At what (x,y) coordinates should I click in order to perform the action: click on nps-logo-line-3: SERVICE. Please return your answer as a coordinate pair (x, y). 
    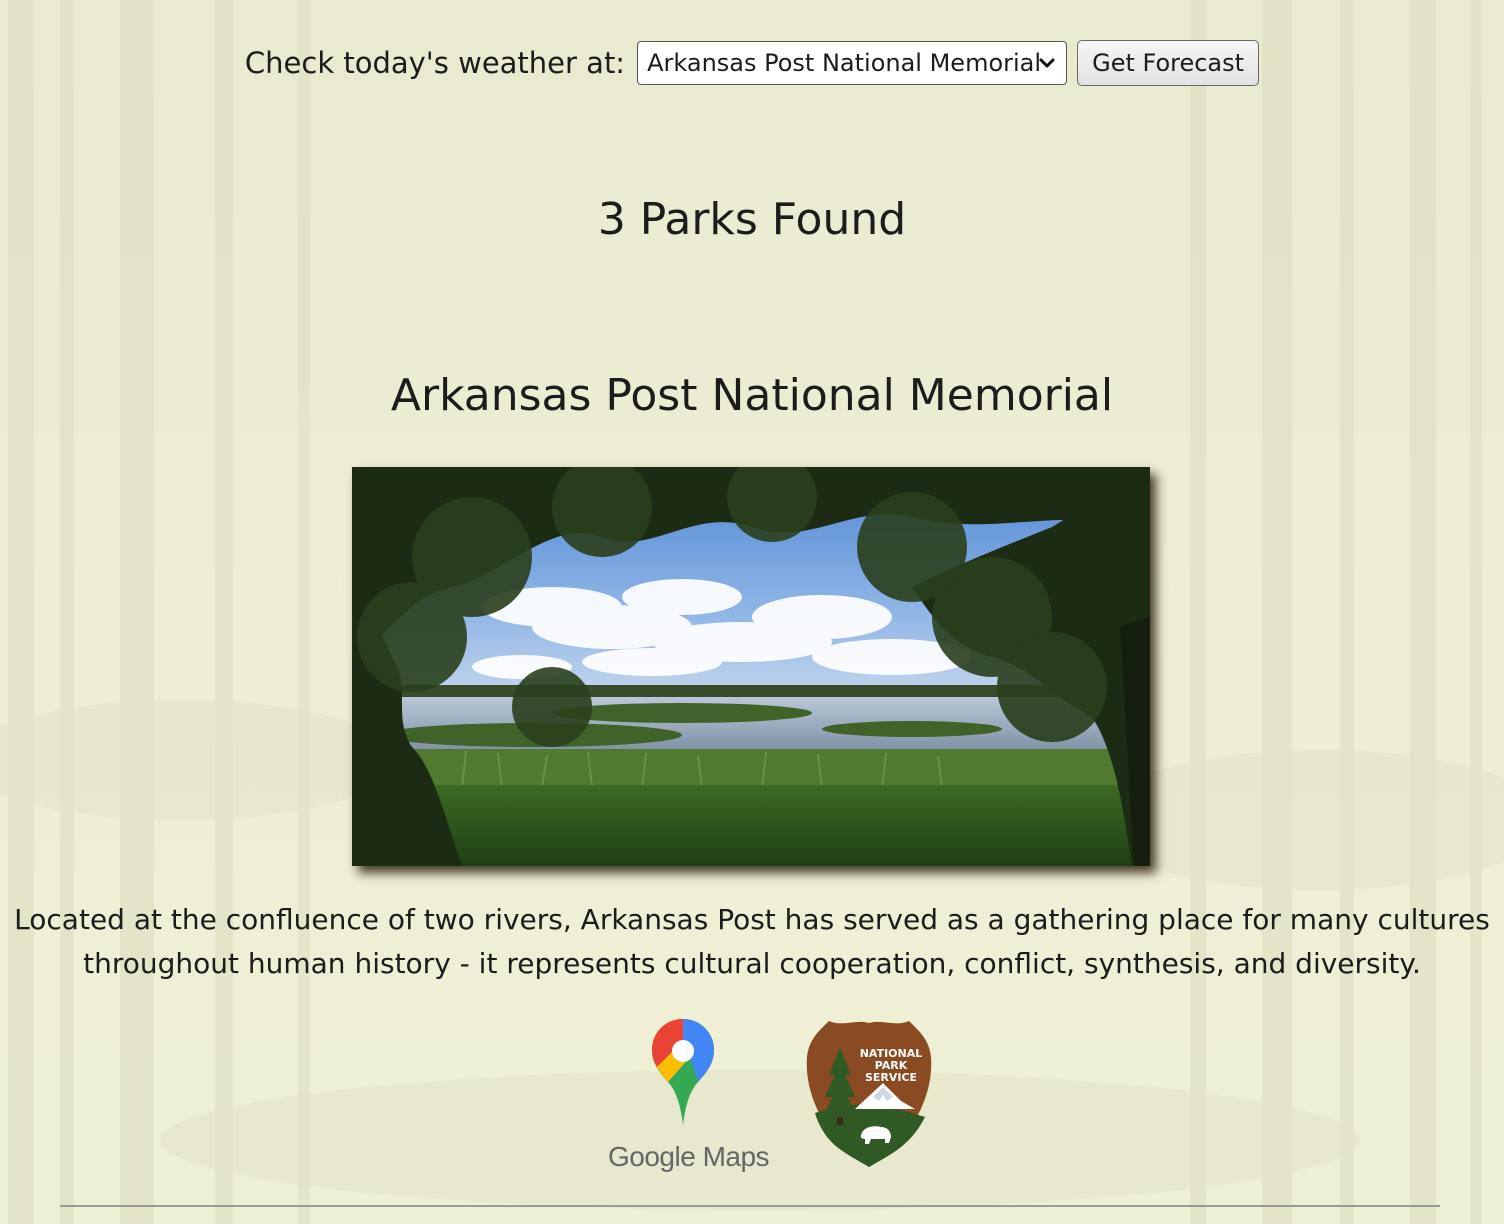
    Looking at the image, I should click on (891, 1077).